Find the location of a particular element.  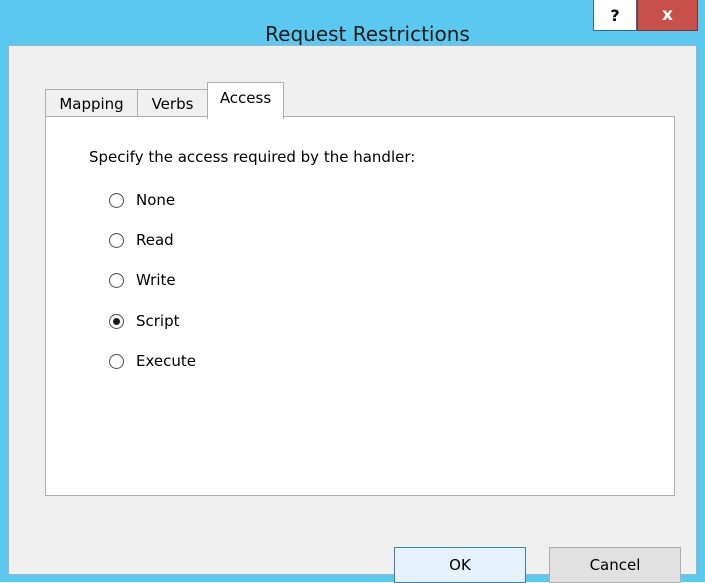

radio-label: None is located at coordinates (156, 200).